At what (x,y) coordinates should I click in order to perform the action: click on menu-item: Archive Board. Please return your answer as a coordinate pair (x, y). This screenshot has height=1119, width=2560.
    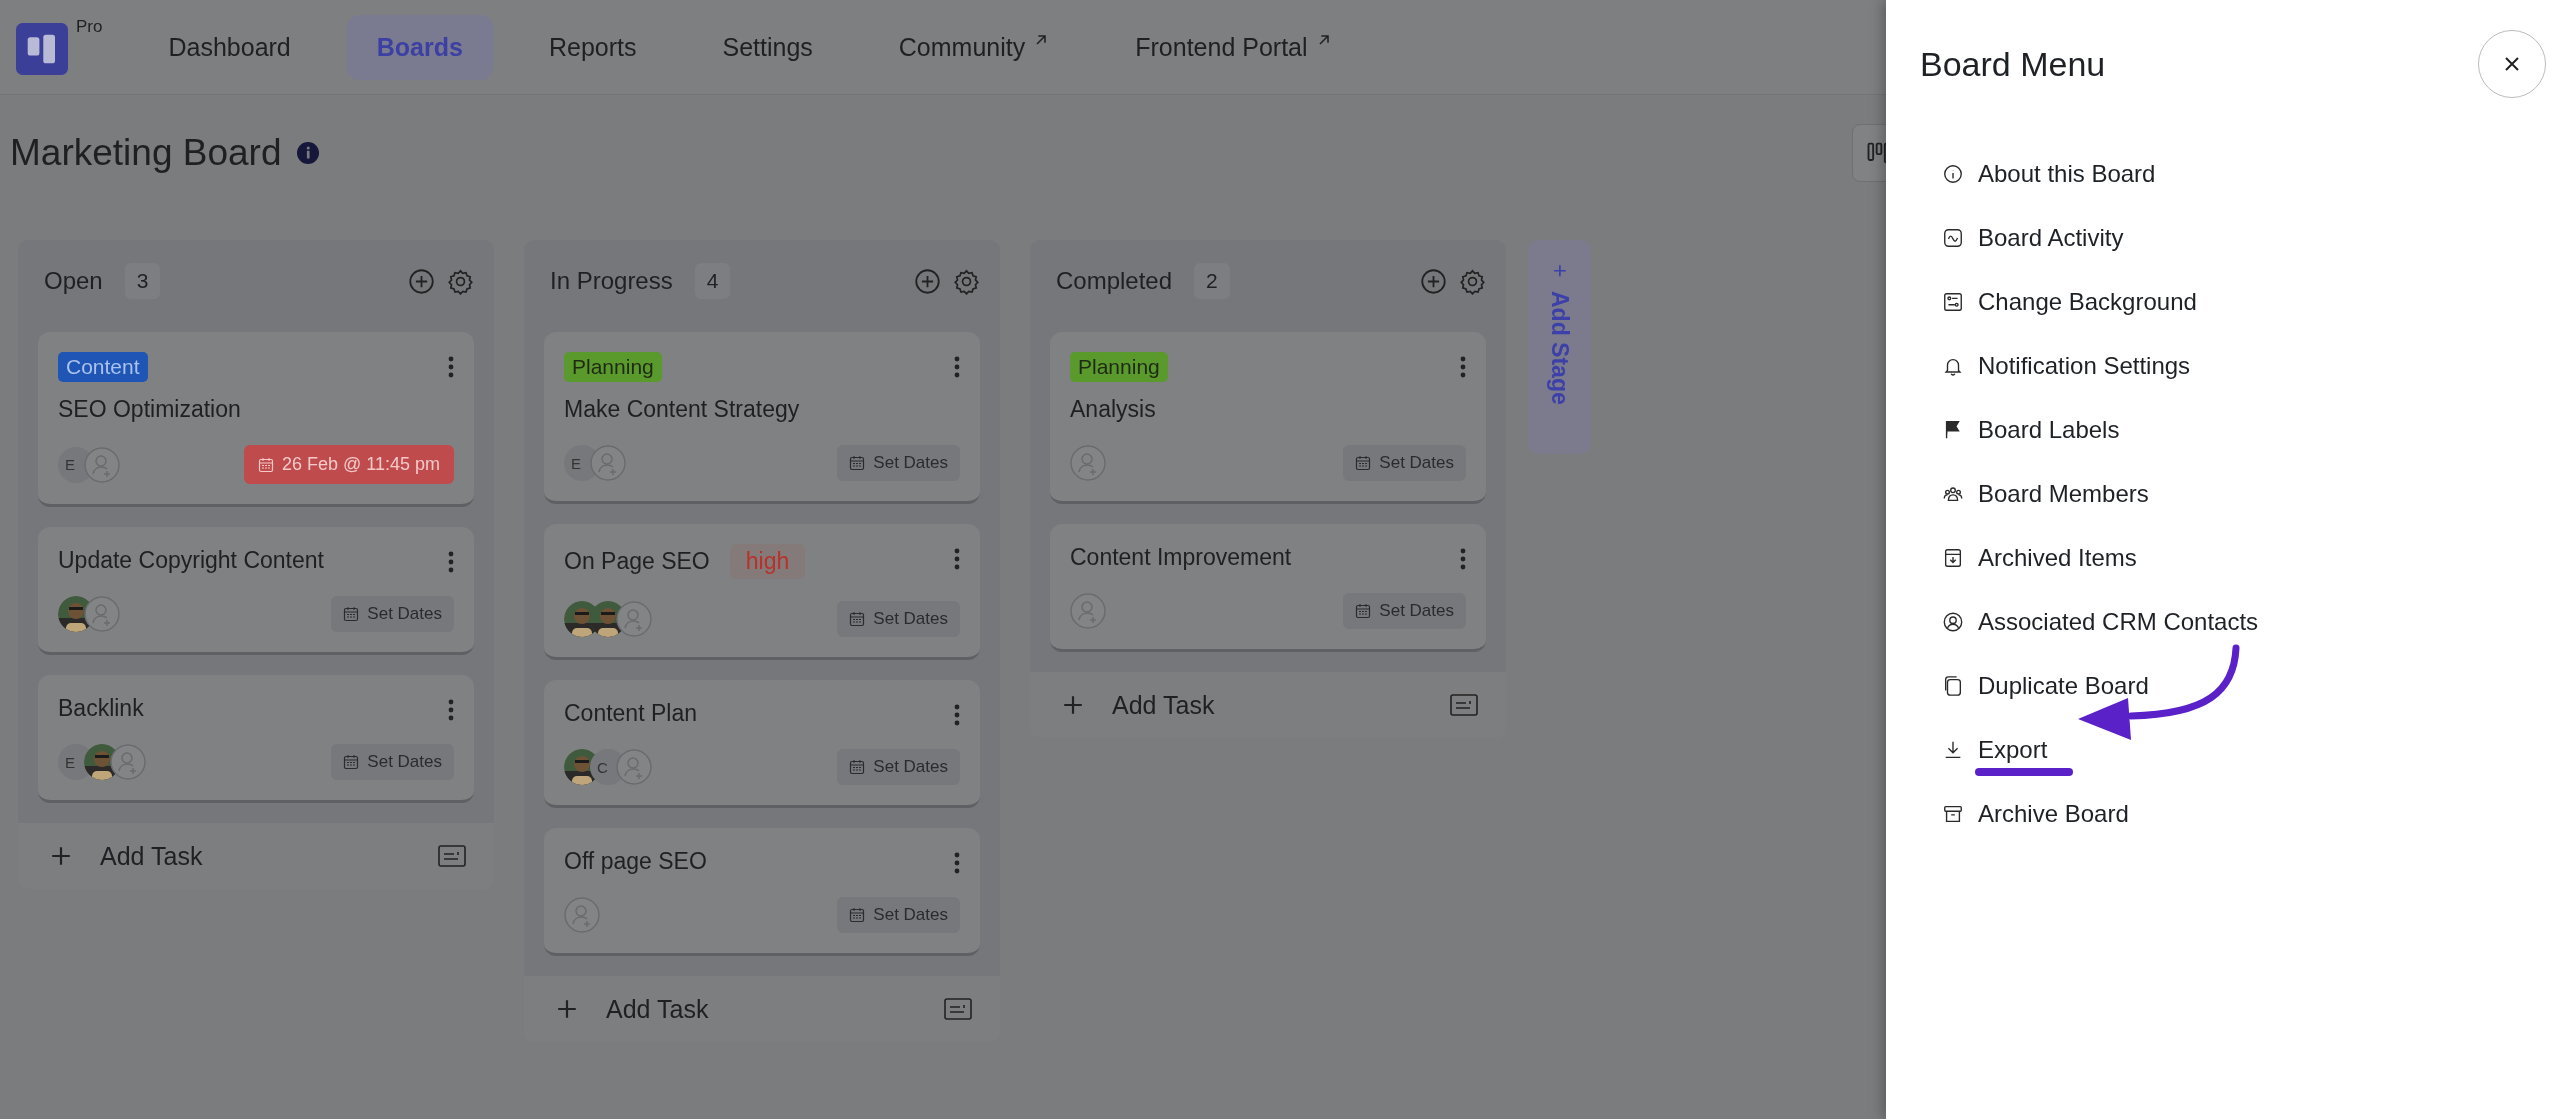
    Looking at the image, I should click on (2035, 814).